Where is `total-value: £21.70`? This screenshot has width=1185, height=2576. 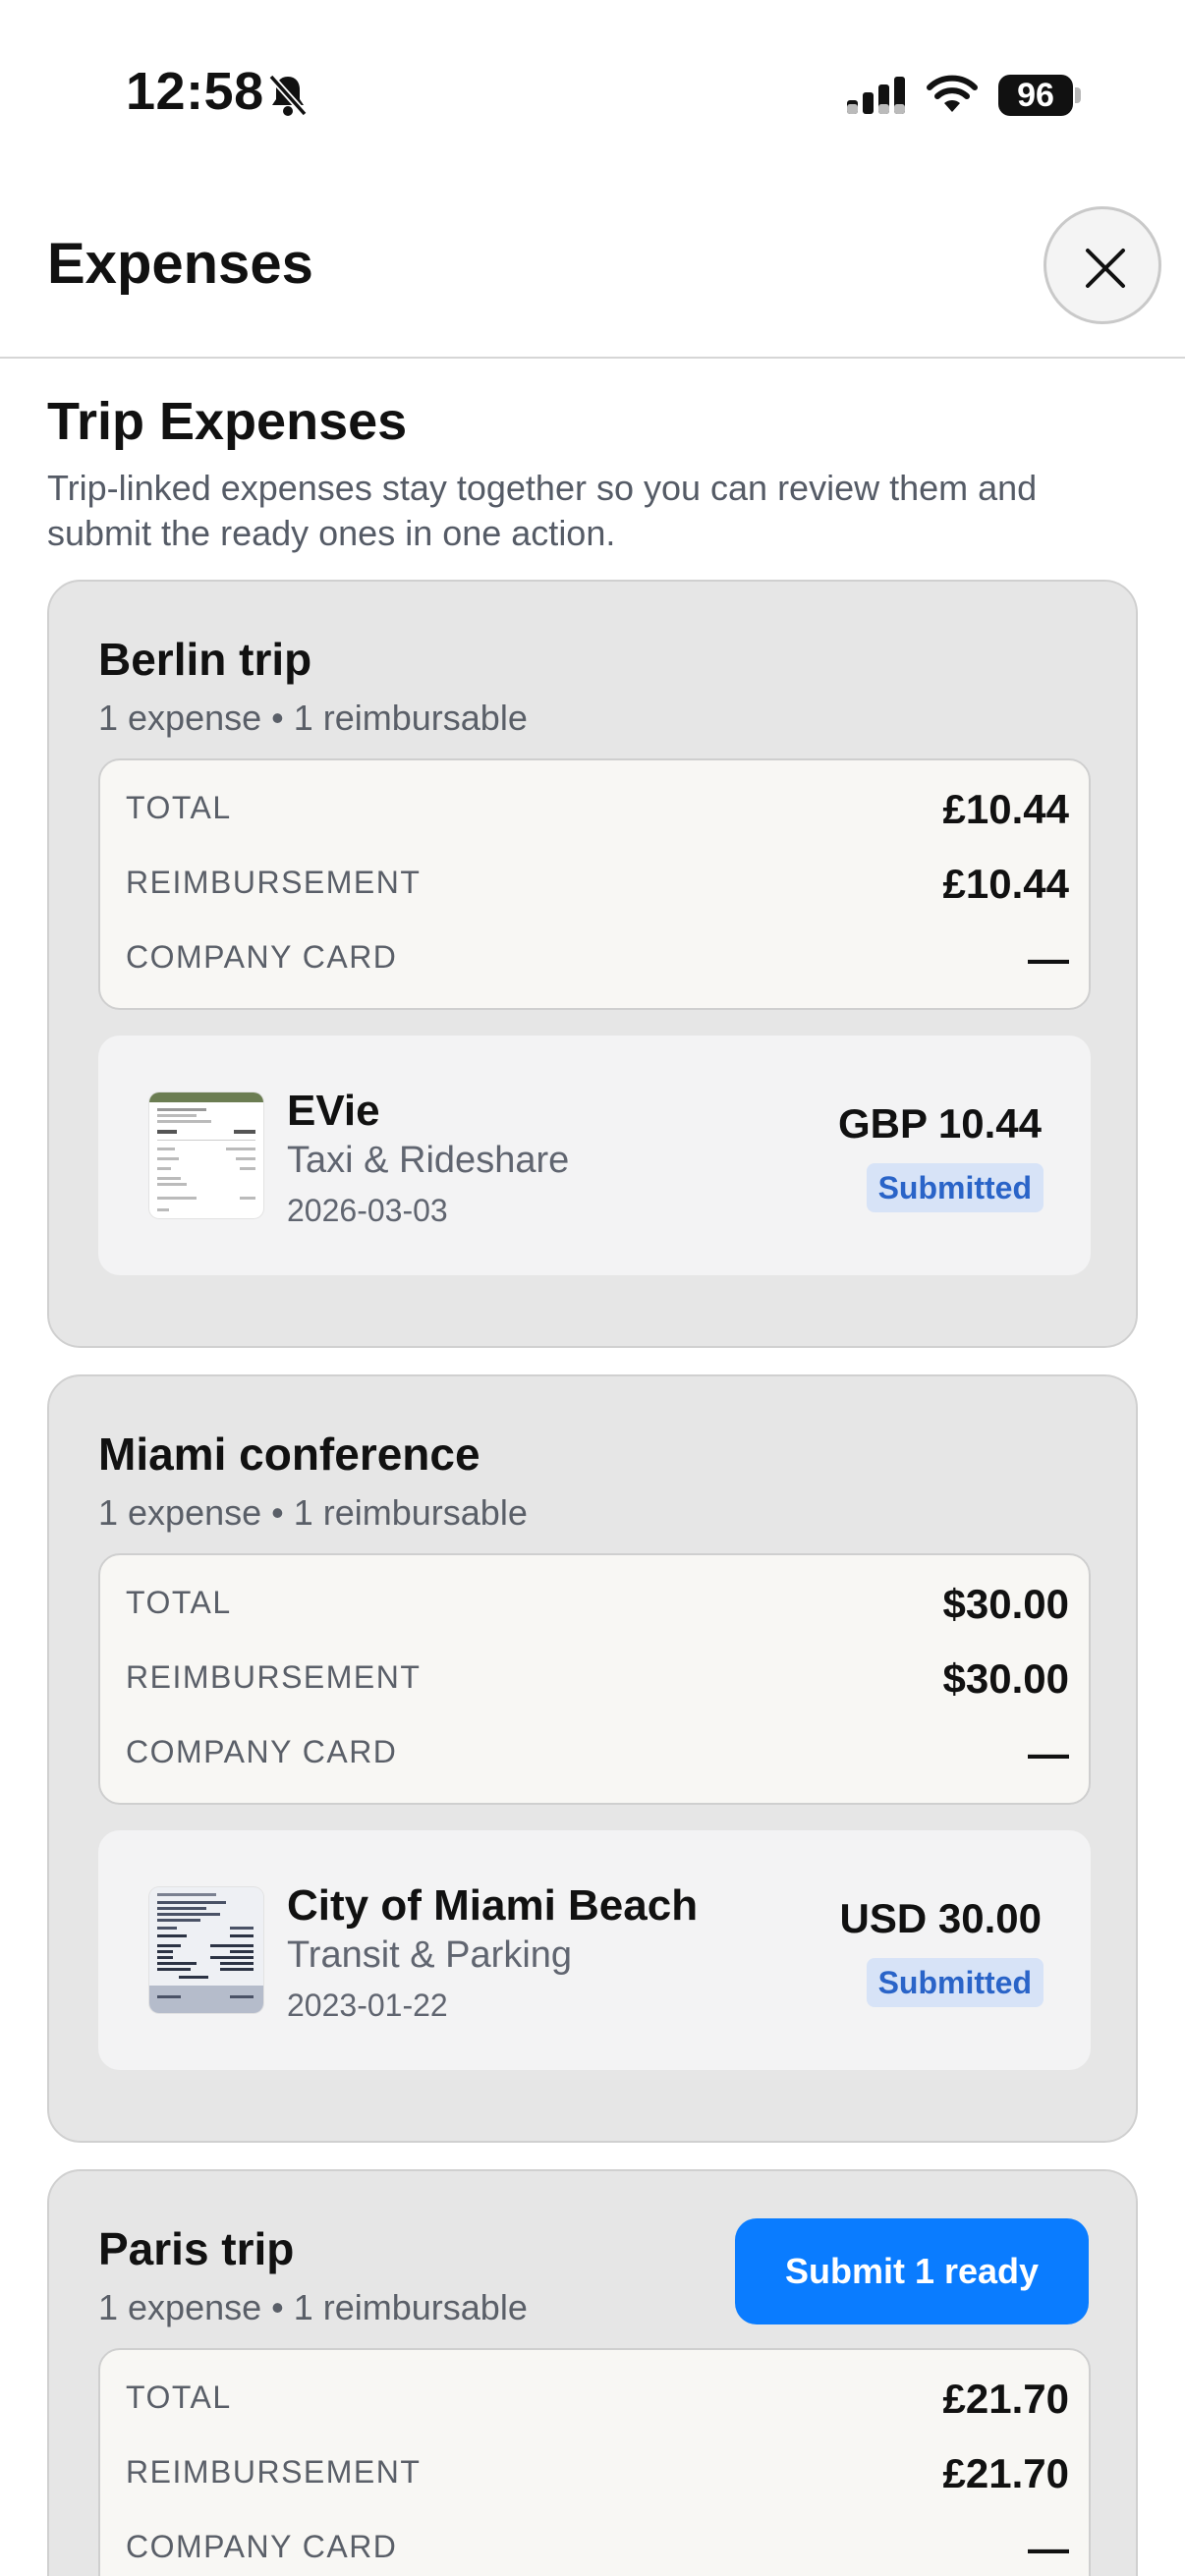 total-value: £21.70 is located at coordinates (1006, 2399).